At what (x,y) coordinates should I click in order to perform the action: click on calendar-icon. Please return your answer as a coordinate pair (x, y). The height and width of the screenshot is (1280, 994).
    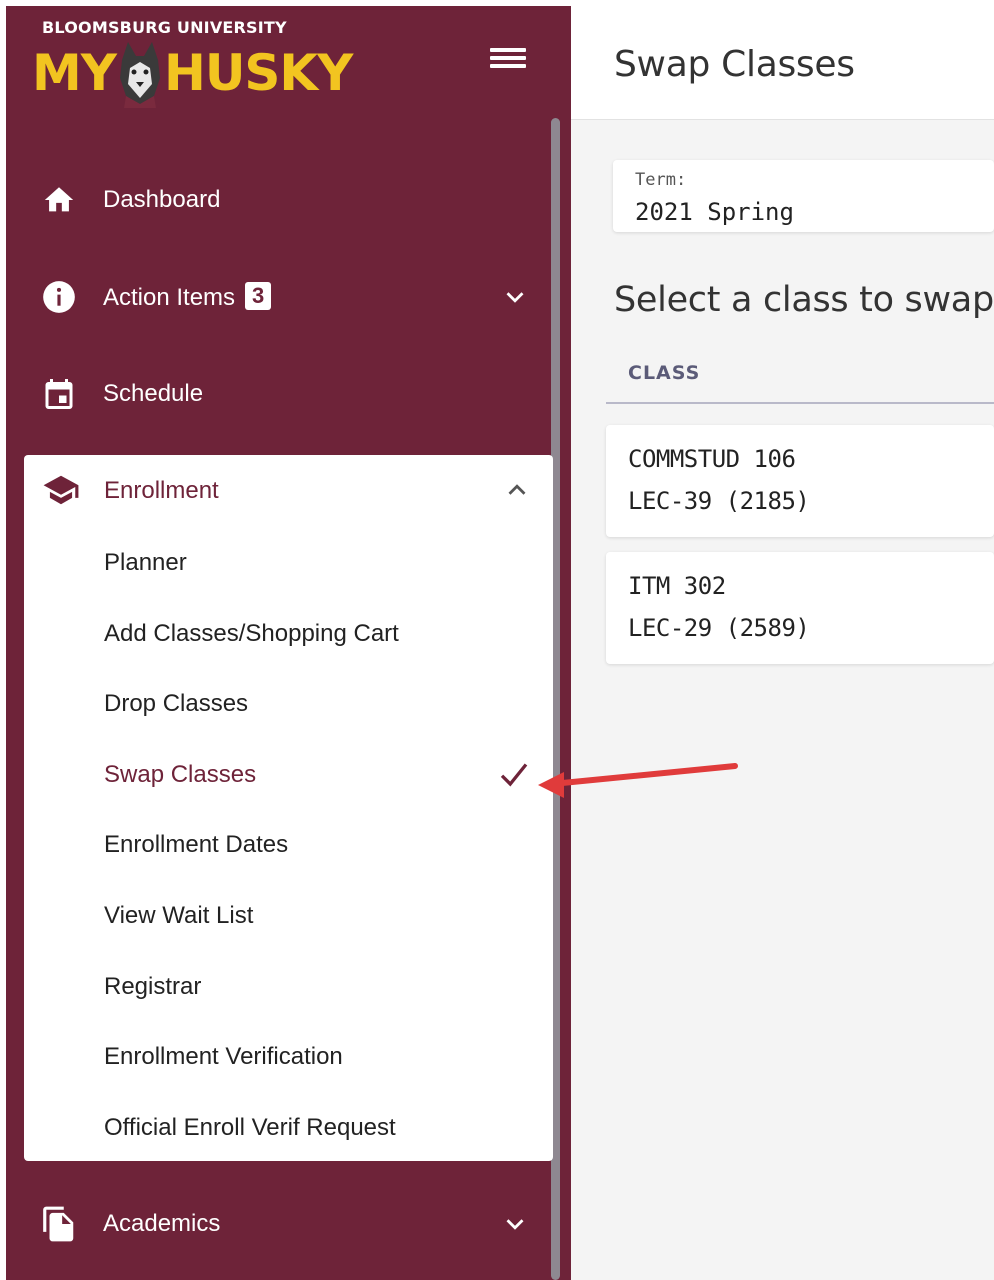
    Looking at the image, I should click on (59, 394).